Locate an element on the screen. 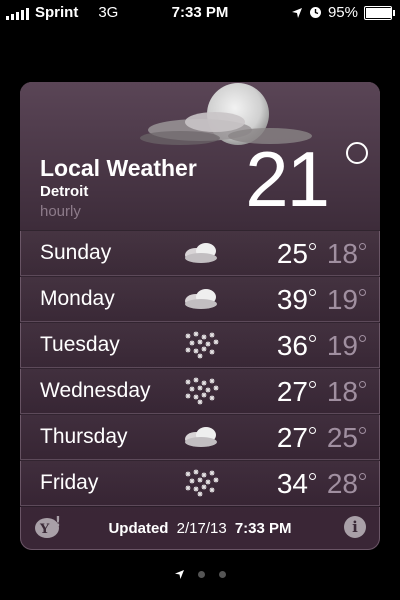  updated-date: 2/17/13 is located at coordinates (201, 528).